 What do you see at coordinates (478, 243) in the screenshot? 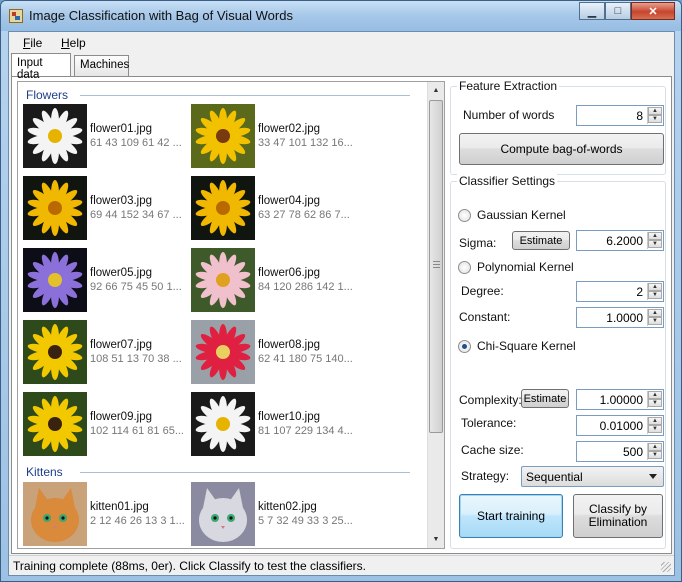
I see `sigma-label: Sigma:` at bounding box center [478, 243].